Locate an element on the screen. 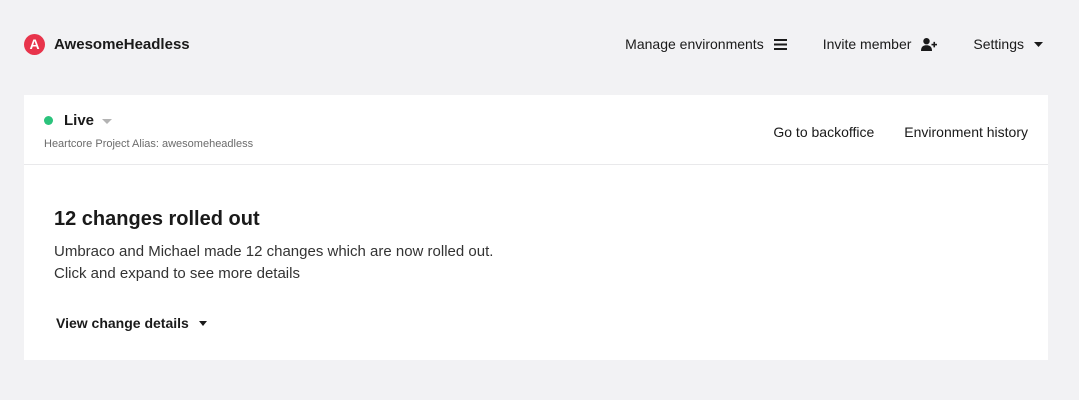 The width and height of the screenshot is (1079, 400). environment-name: Live is located at coordinates (79, 120).